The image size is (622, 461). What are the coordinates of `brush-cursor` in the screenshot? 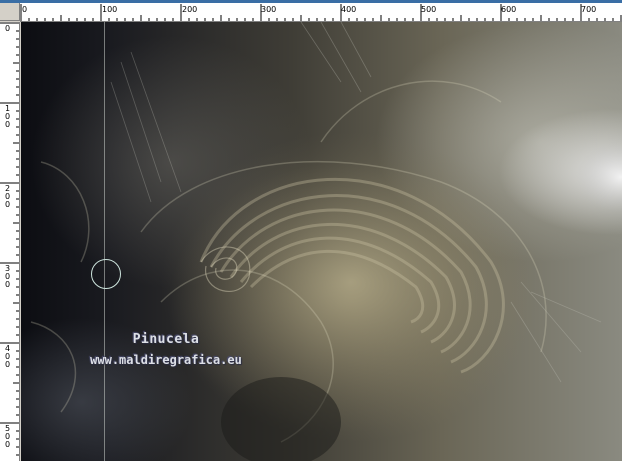 It's located at (106, 274).